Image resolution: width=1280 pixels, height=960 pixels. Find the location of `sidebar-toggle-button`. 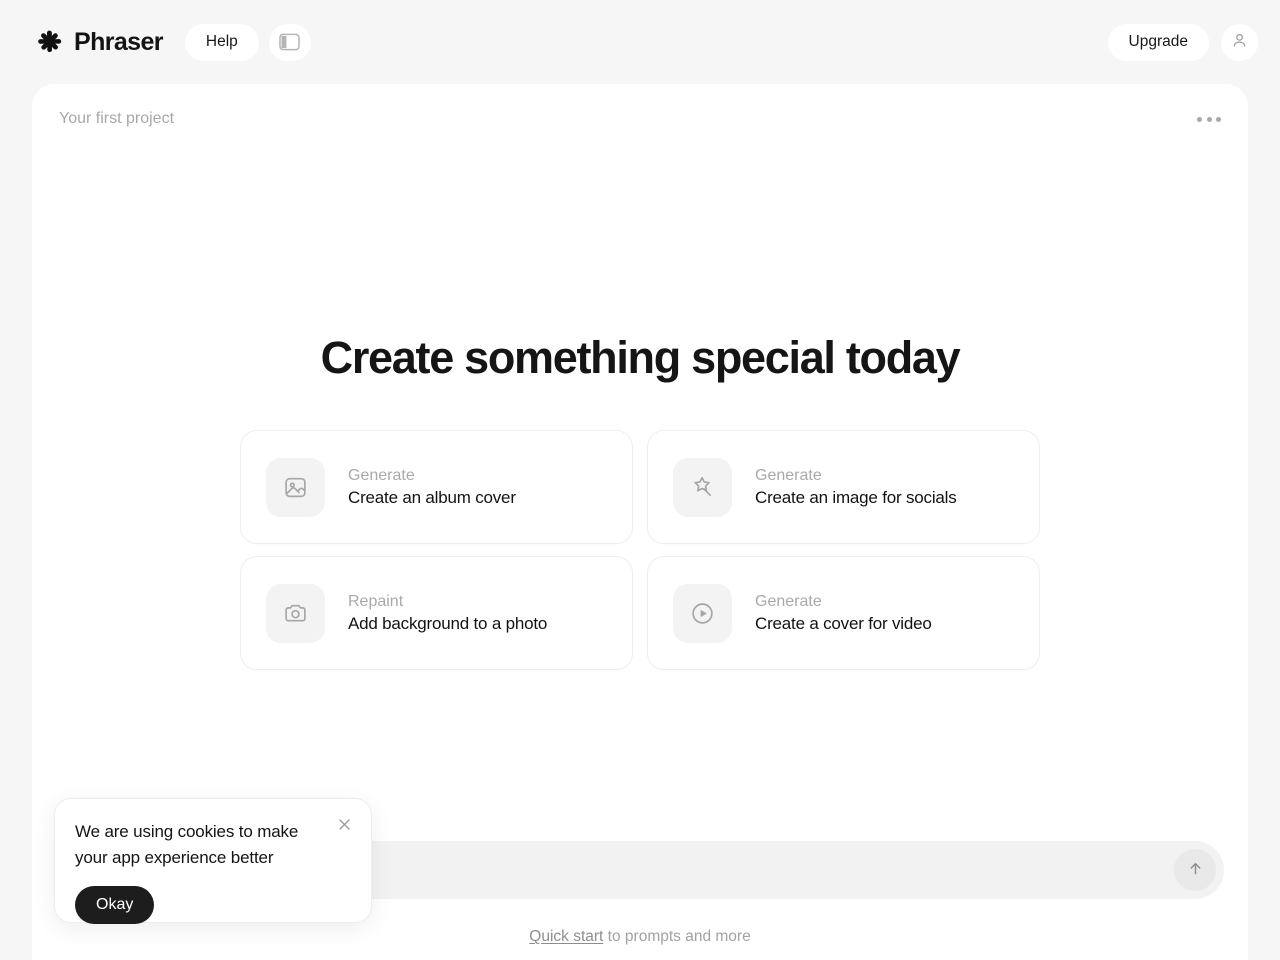

sidebar-toggle-button is located at coordinates (289, 42).